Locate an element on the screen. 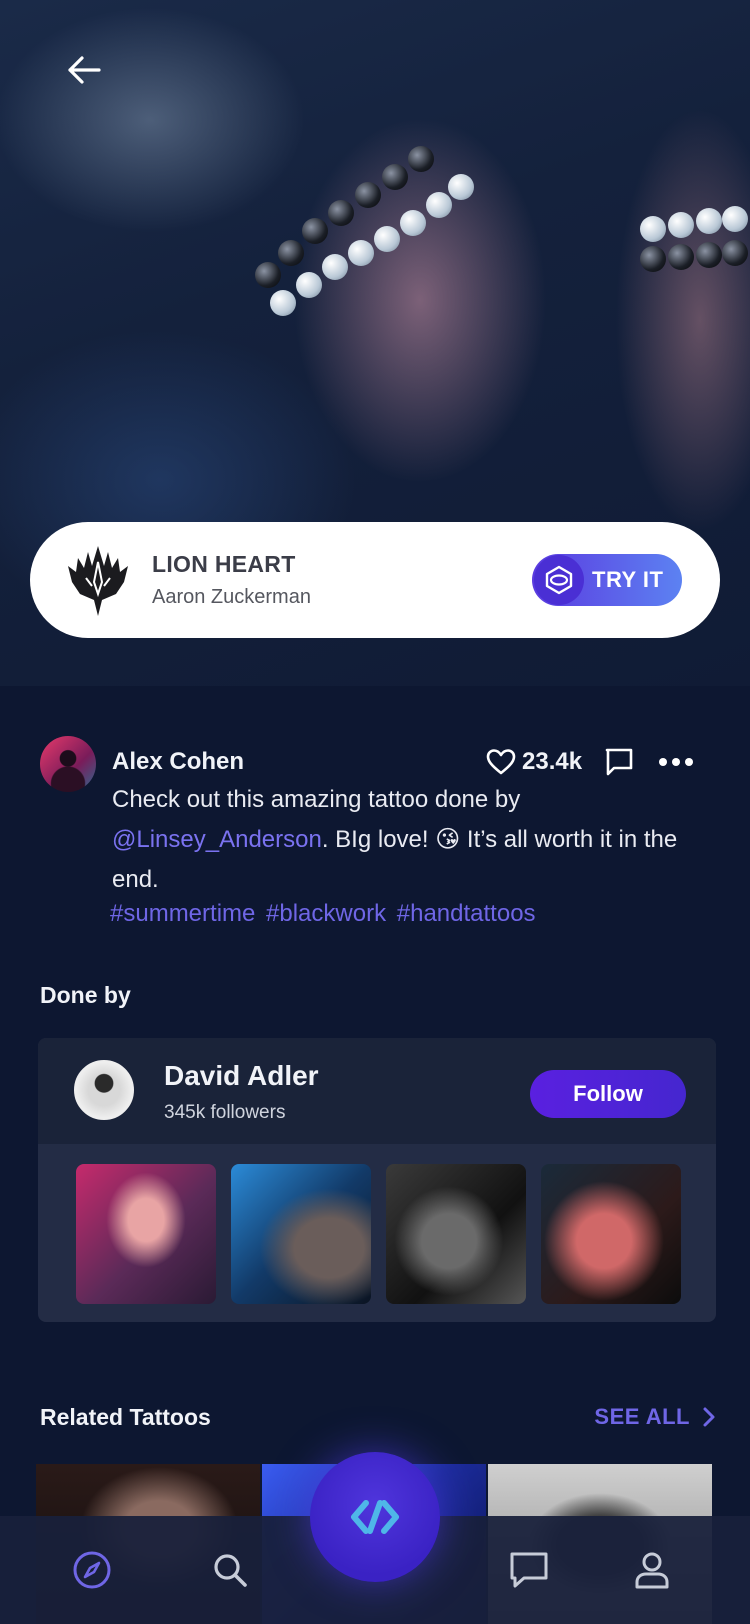  hashtag-link: #handtattoos is located at coordinates (466, 913).